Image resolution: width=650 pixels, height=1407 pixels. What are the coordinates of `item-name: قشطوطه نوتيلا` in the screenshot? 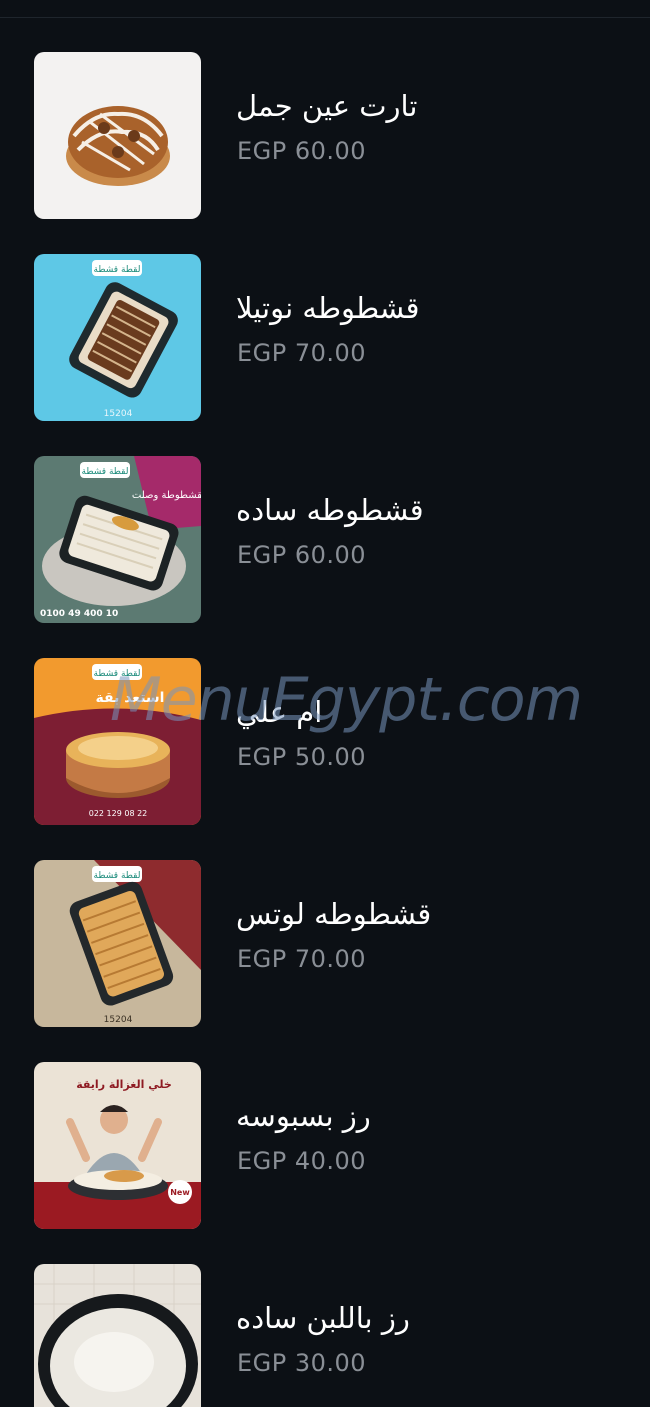 It's located at (328, 308).